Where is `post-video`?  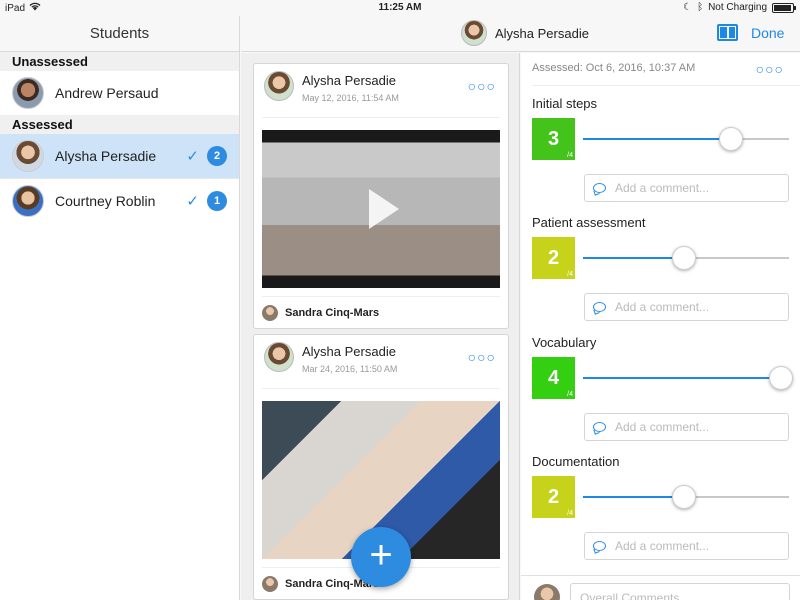
post-video is located at coordinates (381, 209).